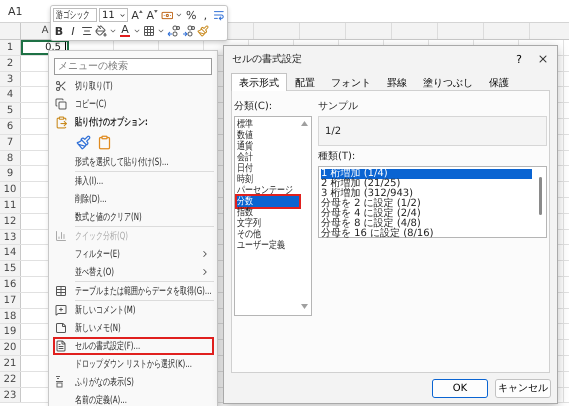 The height and width of the screenshot is (406, 569). I want to click on tab: 保護, so click(499, 82).